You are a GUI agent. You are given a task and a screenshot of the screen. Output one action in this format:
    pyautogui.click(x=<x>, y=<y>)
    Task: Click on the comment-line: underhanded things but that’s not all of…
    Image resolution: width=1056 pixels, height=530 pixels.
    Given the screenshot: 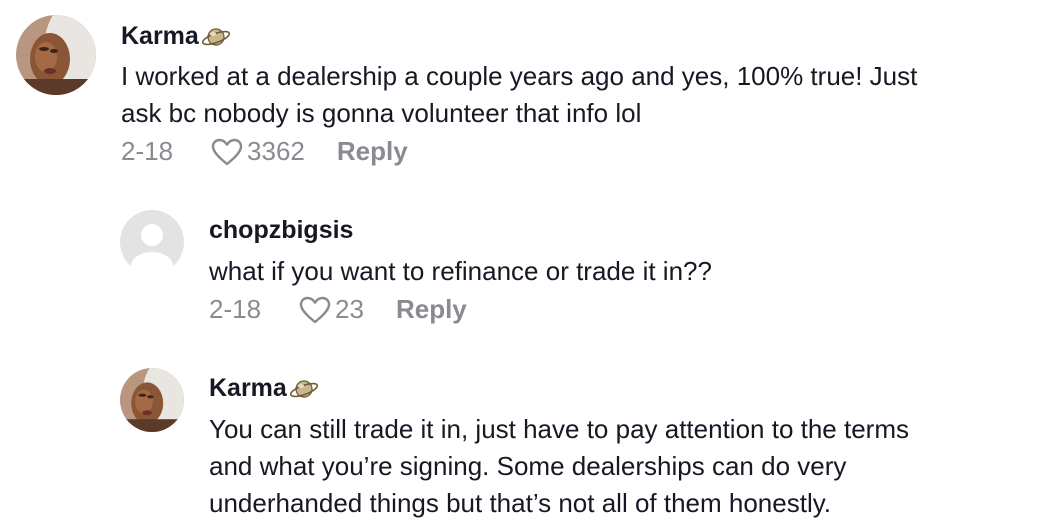 What is the action you would take?
    pyautogui.click(x=520, y=503)
    